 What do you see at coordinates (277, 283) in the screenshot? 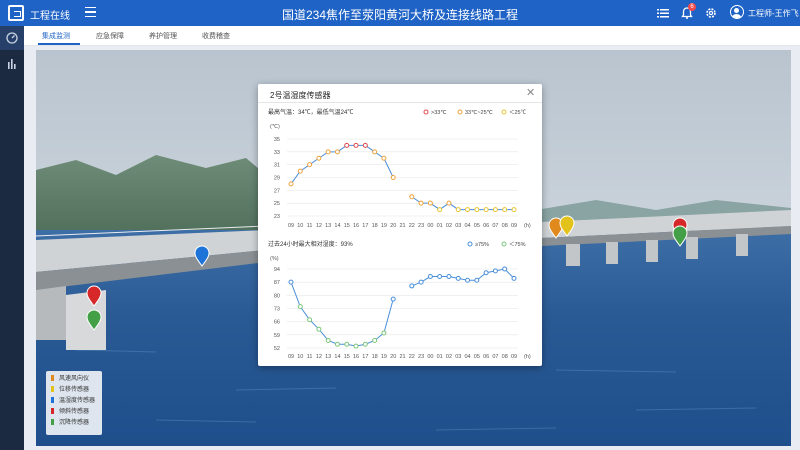
I see `y-tick-label: 87` at bounding box center [277, 283].